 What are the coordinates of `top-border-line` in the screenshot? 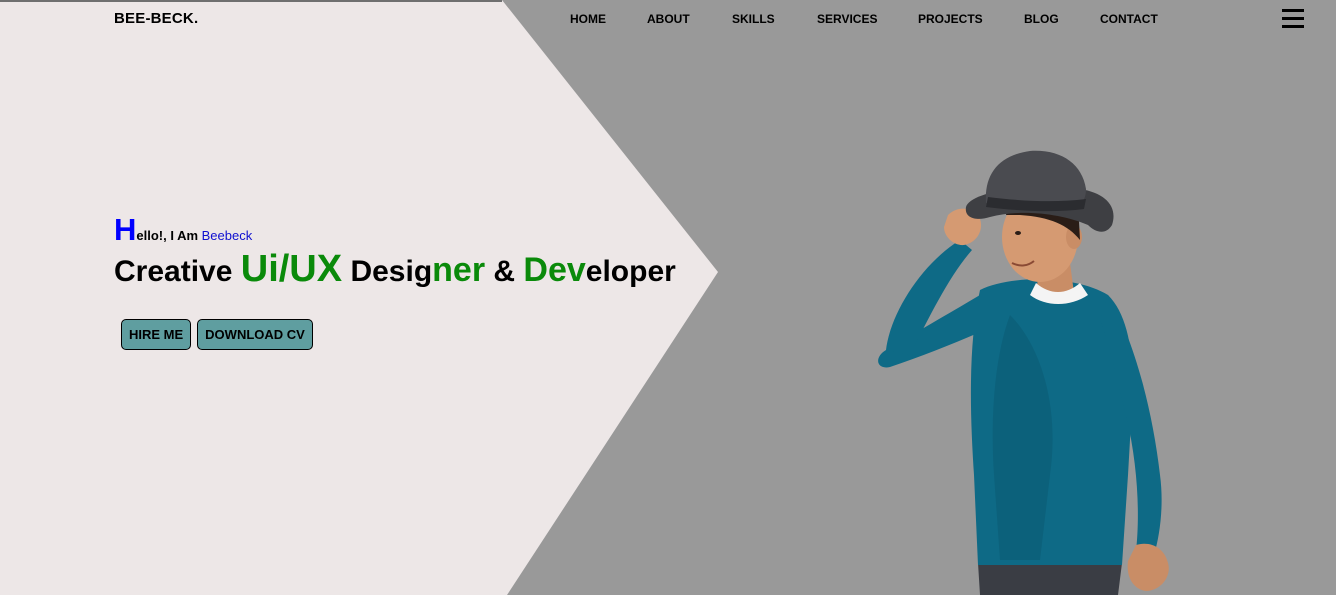 It's located at (251, 1).